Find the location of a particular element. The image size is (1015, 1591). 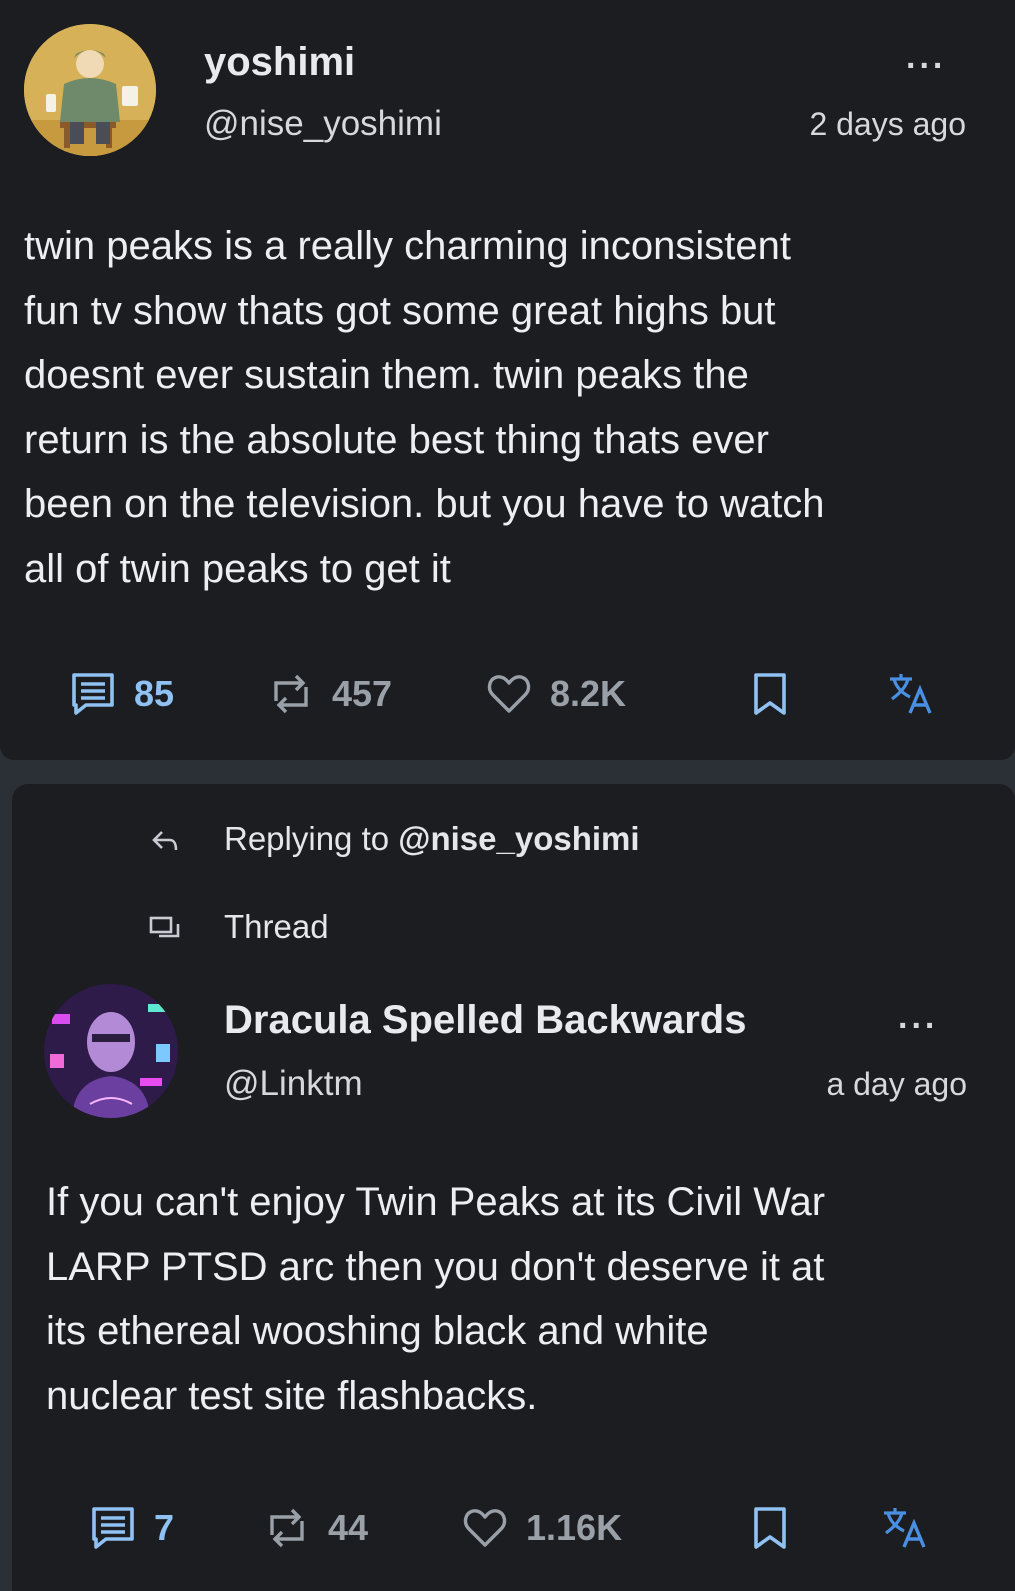

thread-link: Thread is located at coordinates (513, 929).